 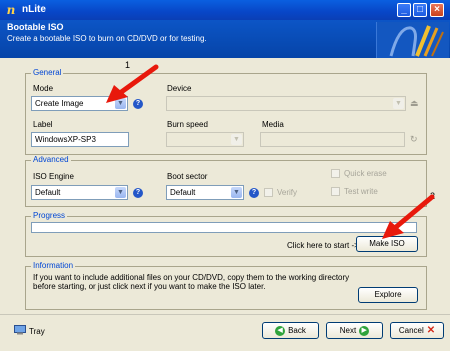 What do you see at coordinates (420, 10) in the screenshot?
I see `maximize-button: □` at bounding box center [420, 10].